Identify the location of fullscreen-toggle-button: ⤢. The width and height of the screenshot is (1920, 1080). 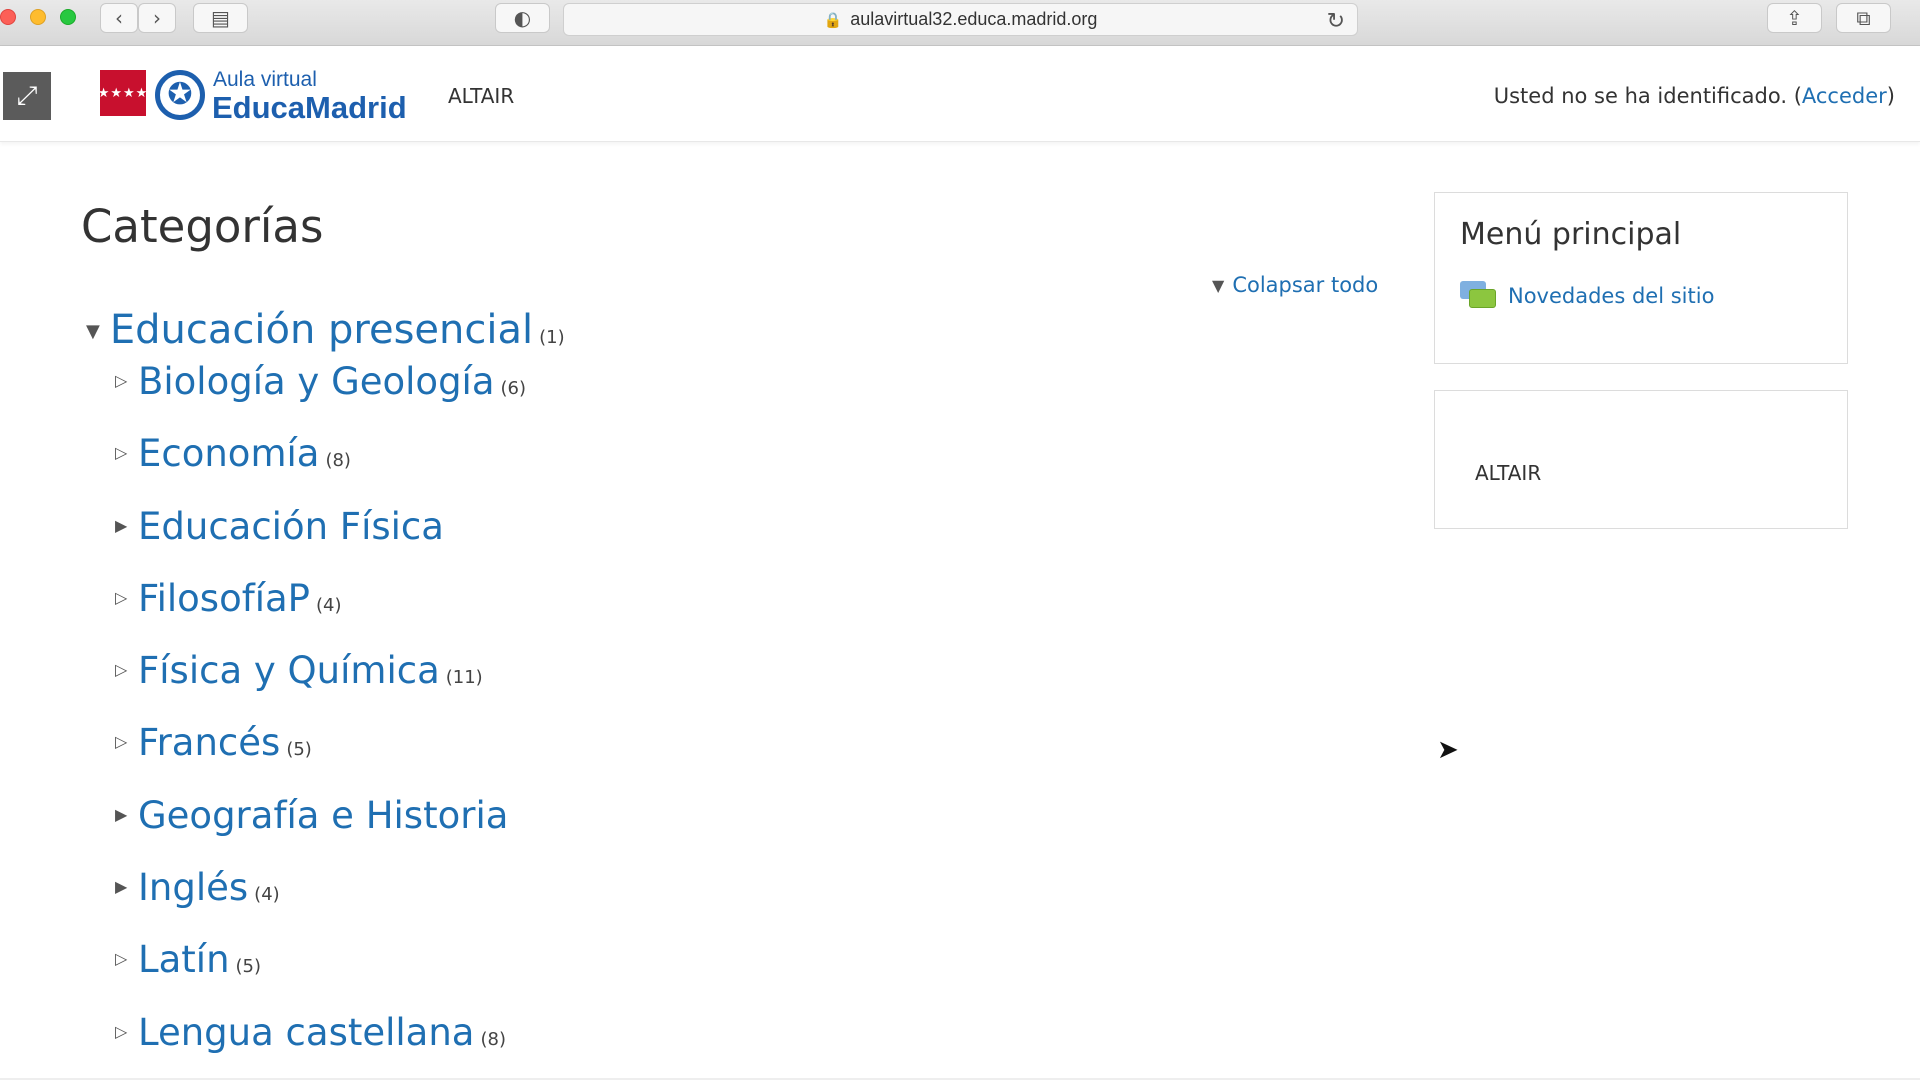
(27, 96).